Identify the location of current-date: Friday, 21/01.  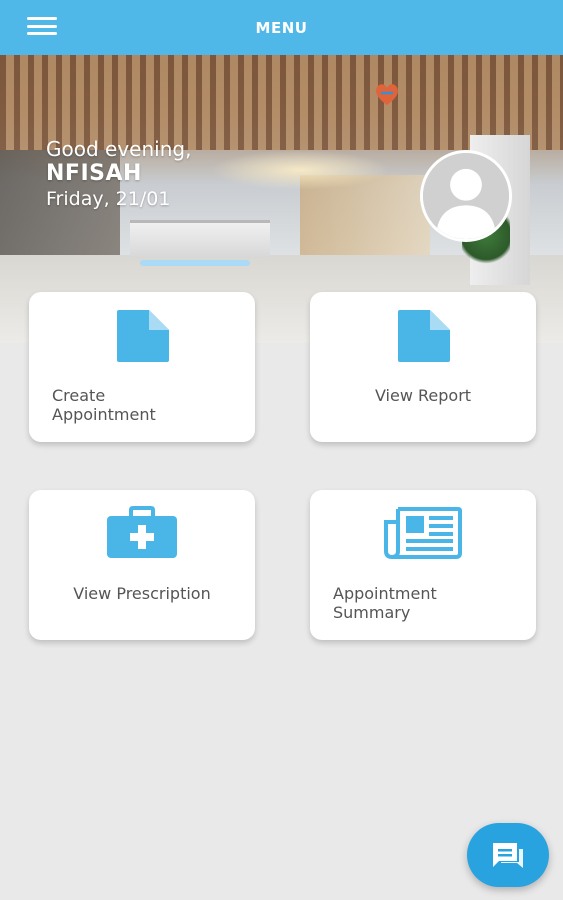
(108, 199).